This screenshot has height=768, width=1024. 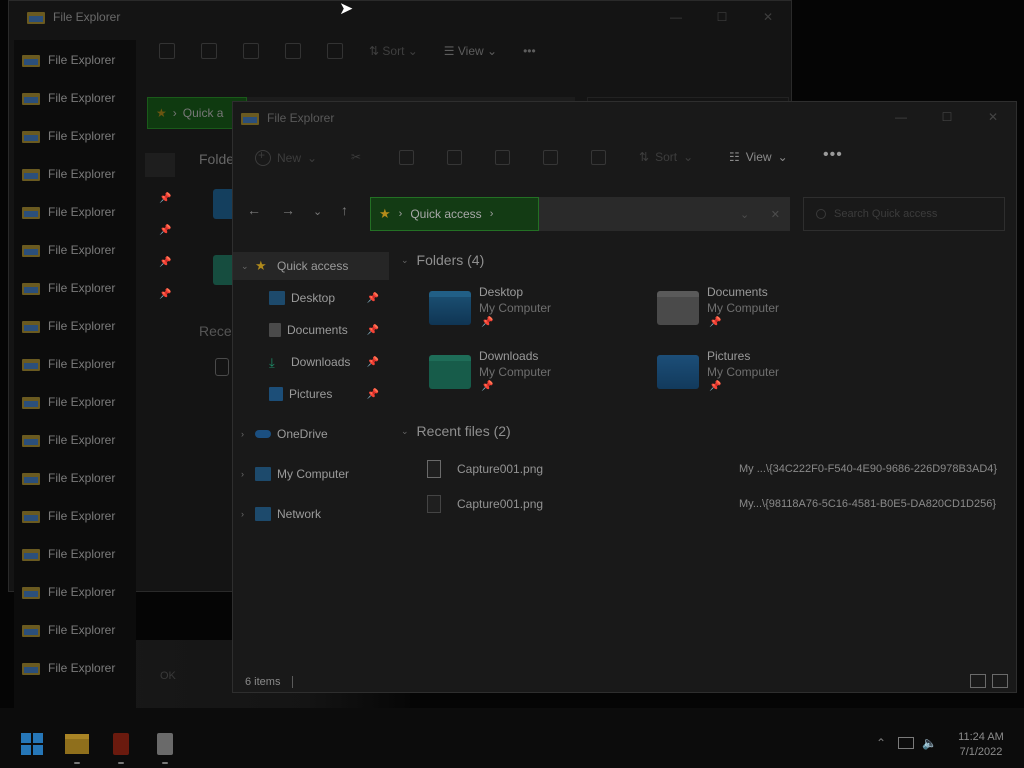 What do you see at coordinates (299, 514) in the screenshot?
I see `nav-label-network: Network` at bounding box center [299, 514].